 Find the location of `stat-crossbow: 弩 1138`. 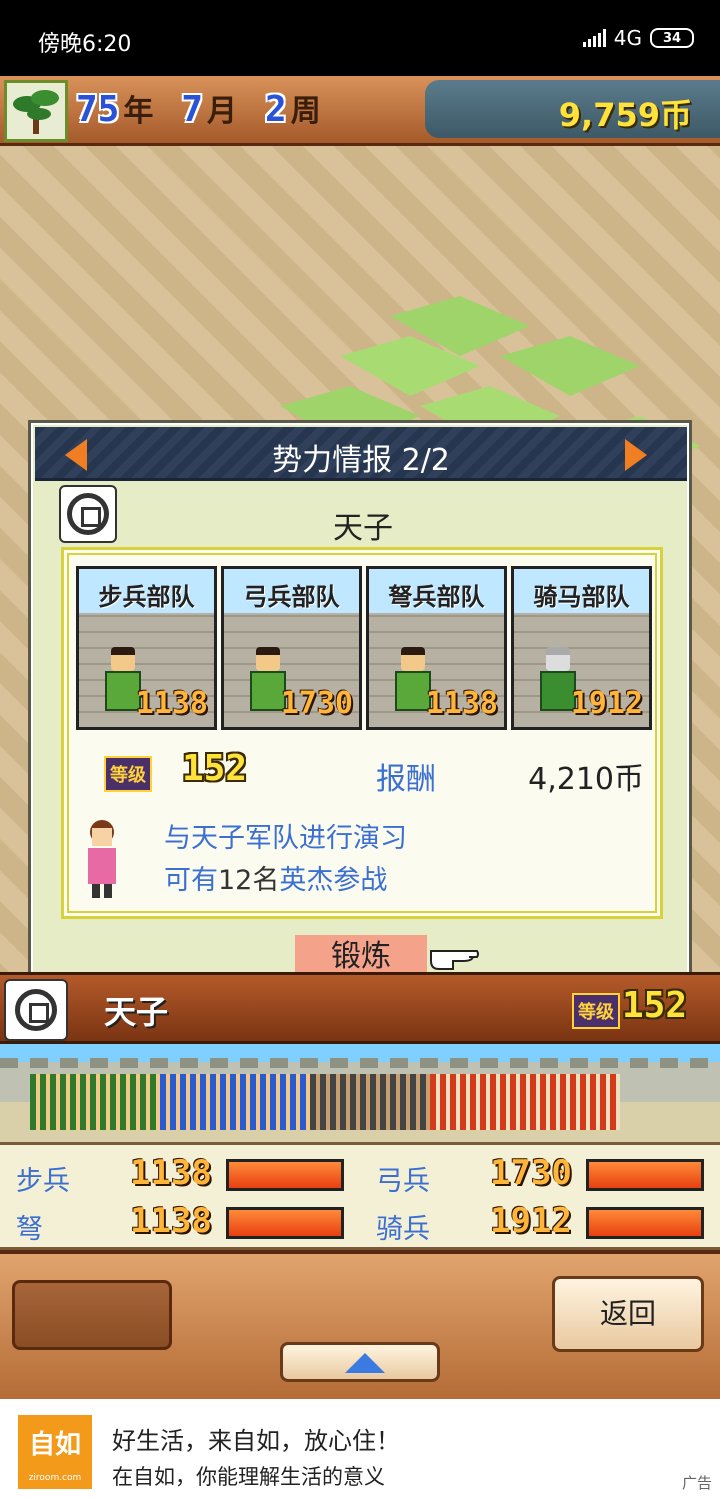

stat-crossbow: 弩 1138 is located at coordinates (186, 1222).